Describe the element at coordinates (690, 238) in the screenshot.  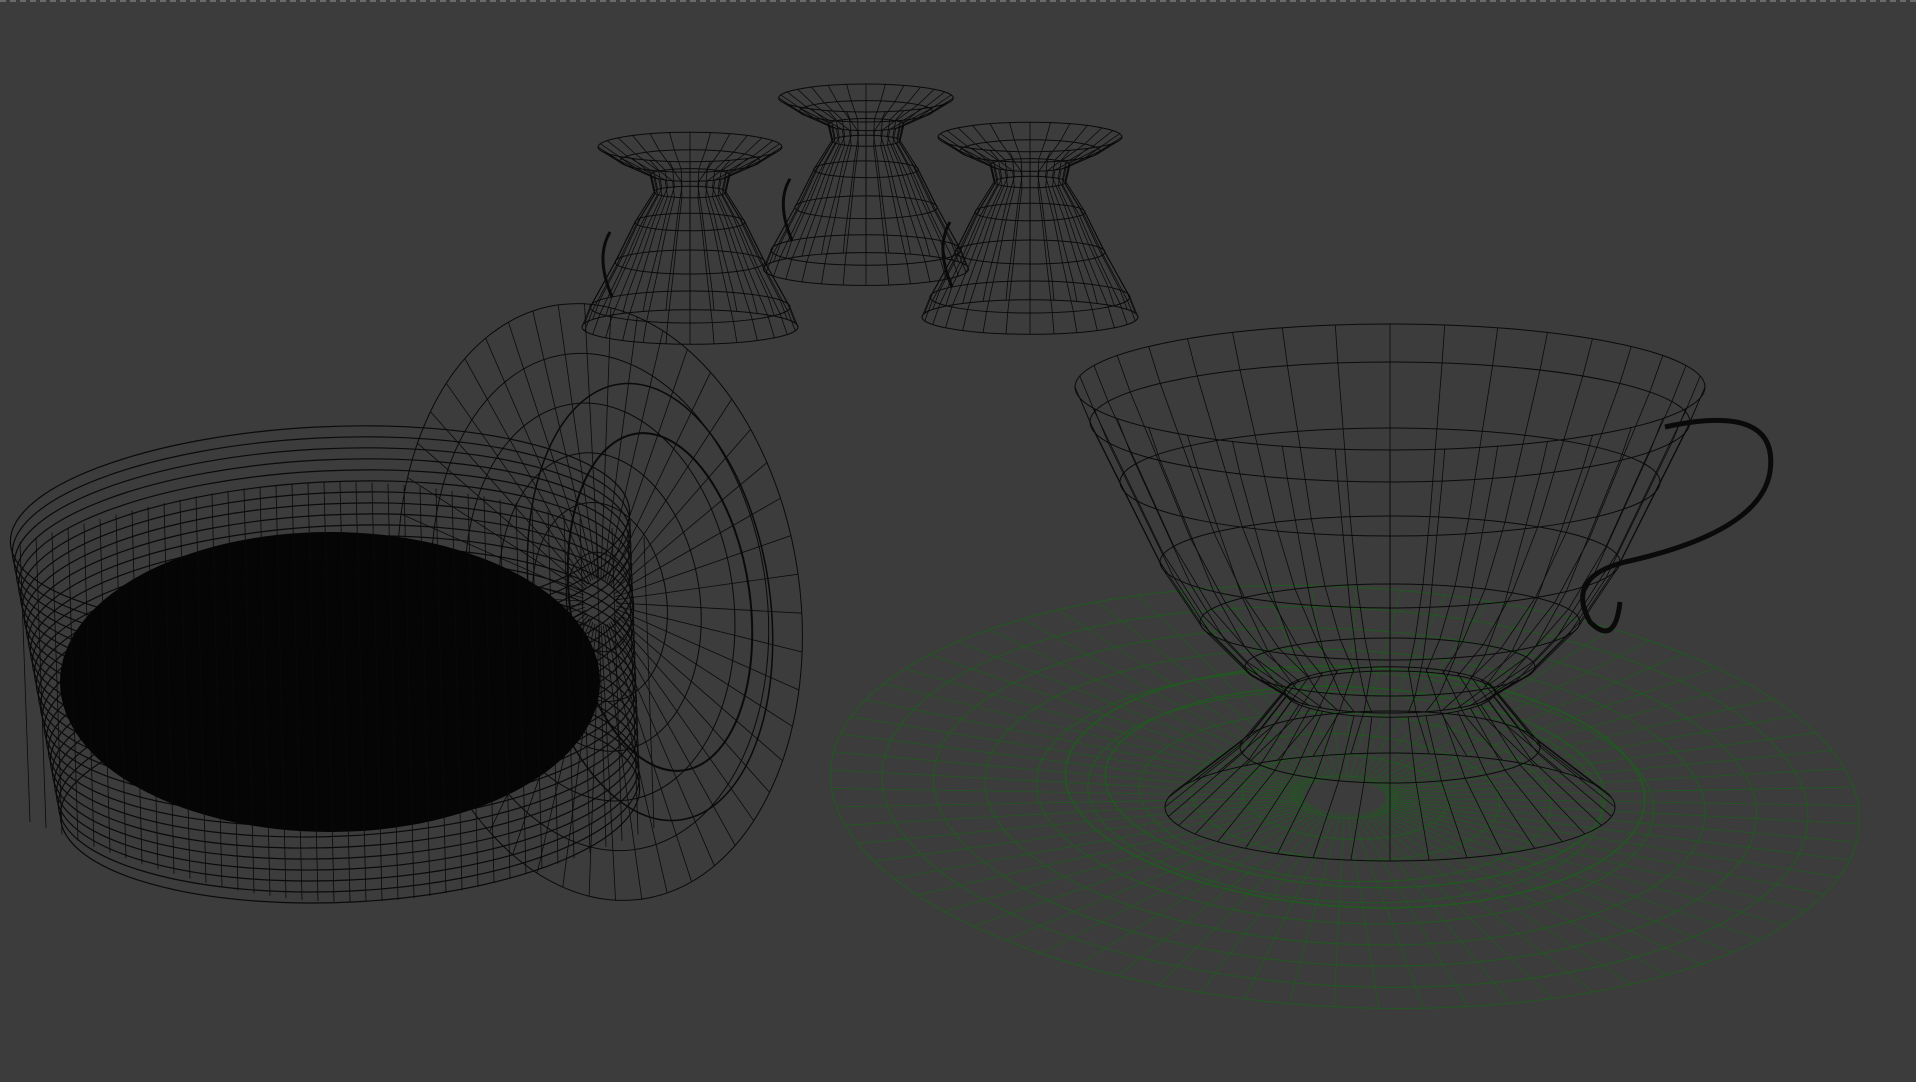
I see `upside-down-cup-left` at that location.